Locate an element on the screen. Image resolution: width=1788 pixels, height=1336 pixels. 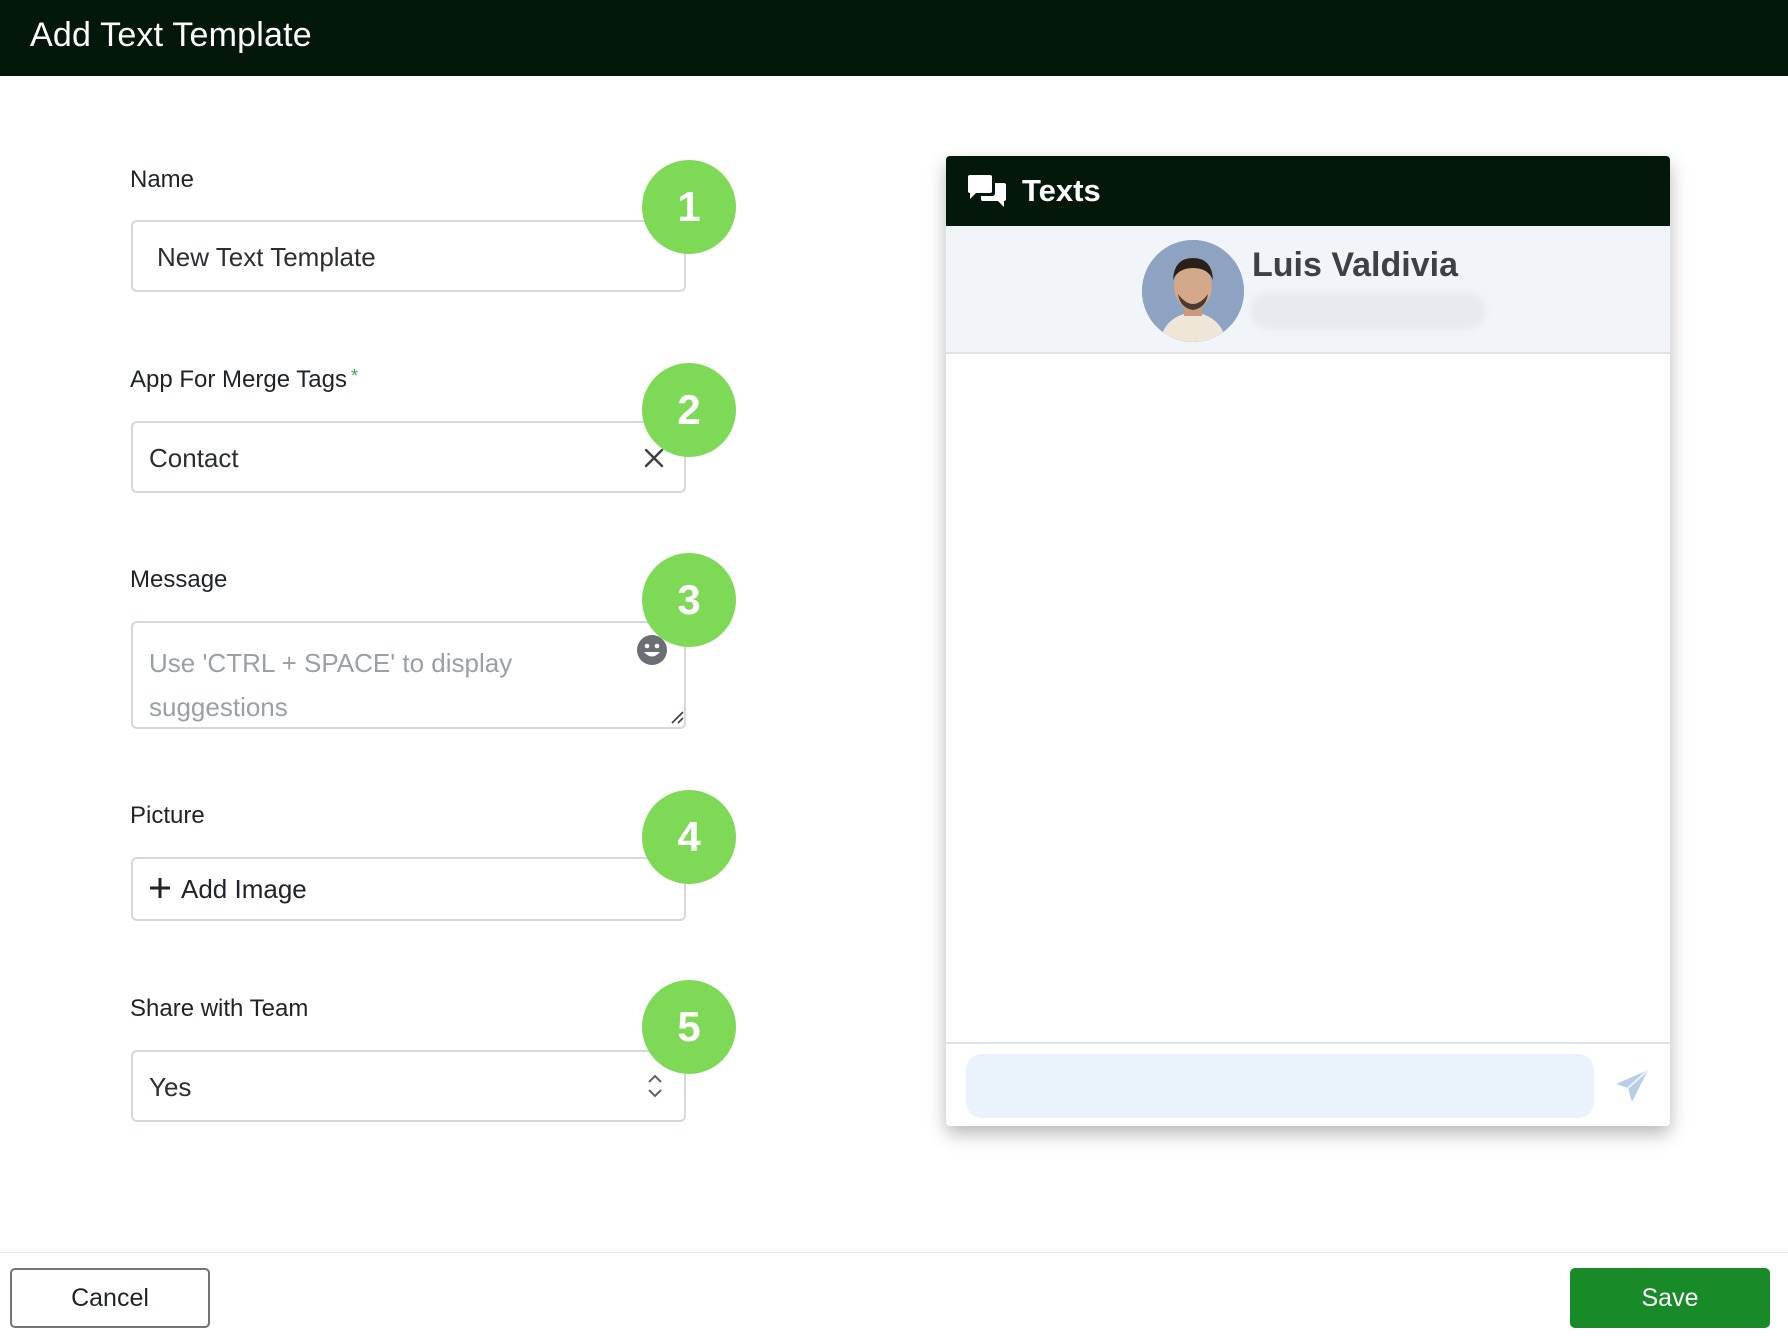
share-value: Yes is located at coordinates (170, 1087).